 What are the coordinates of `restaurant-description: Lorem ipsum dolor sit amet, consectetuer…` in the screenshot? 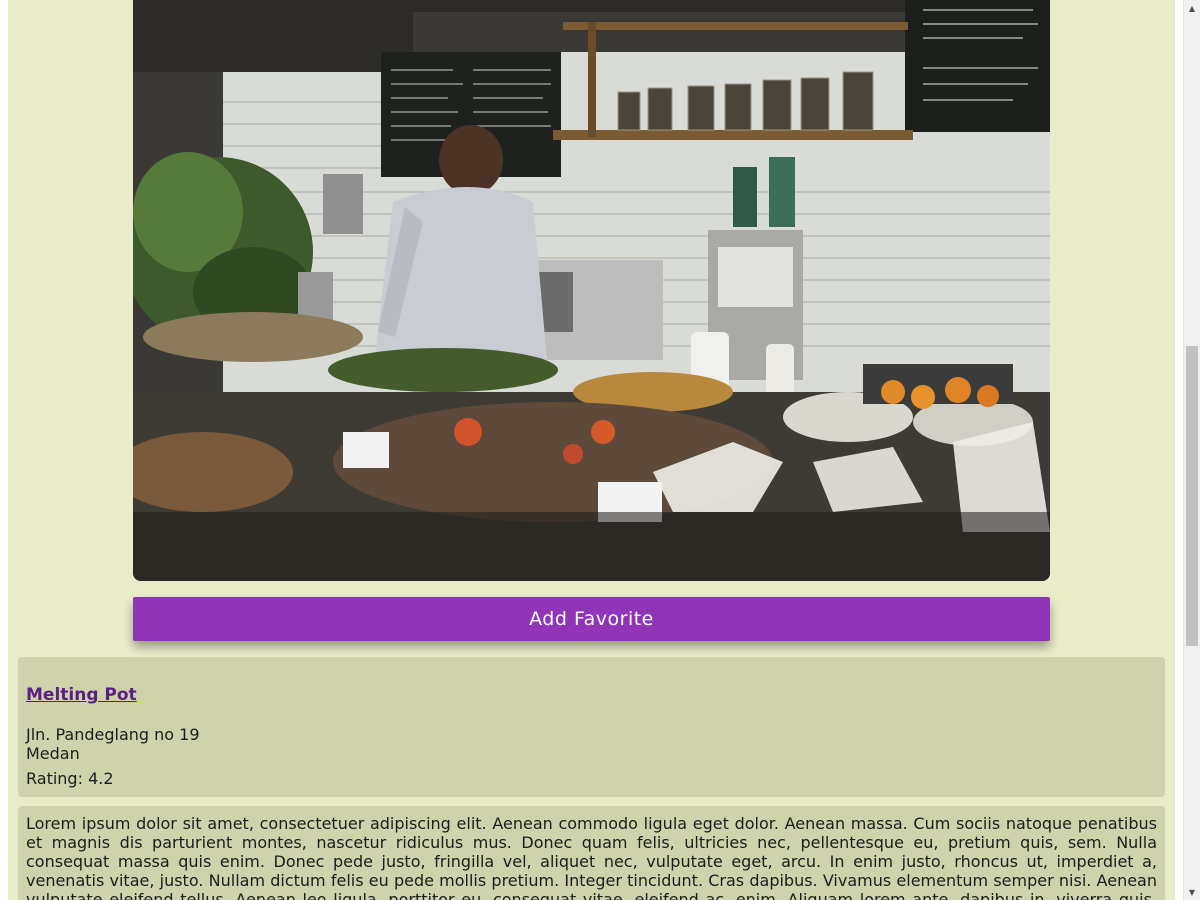 It's located at (591, 853).